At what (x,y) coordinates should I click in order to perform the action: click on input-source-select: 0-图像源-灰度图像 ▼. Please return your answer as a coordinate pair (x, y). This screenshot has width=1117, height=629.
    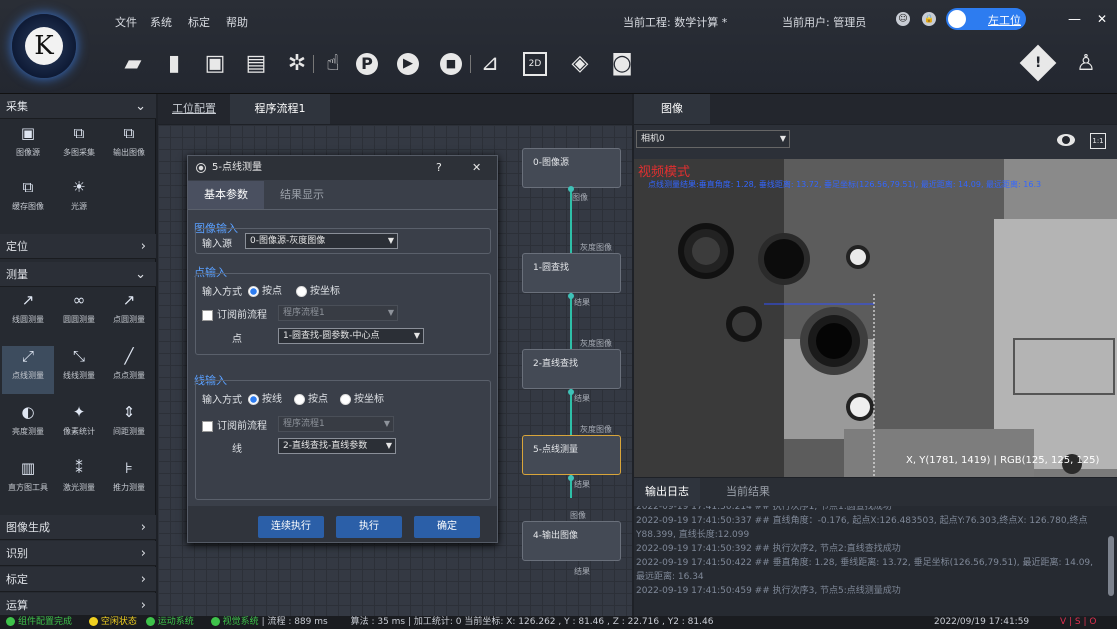
    Looking at the image, I should click on (321, 241).